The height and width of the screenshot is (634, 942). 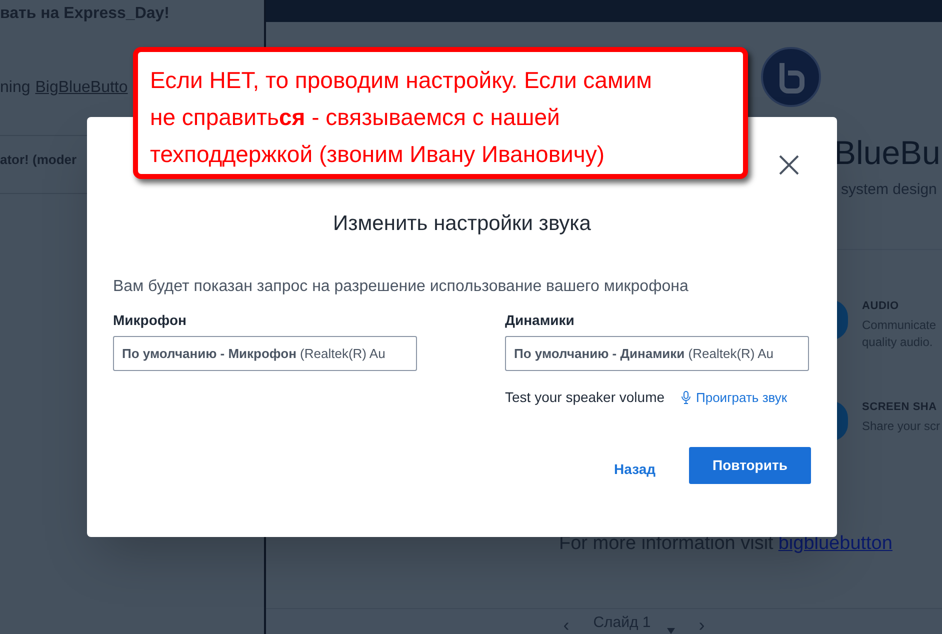 What do you see at coordinates (400, 287) in the screenshot?
I see `dialog-description: Вам будет показан запрос на разрешение использование вашего микрофона` at bounding box center [400, 287].